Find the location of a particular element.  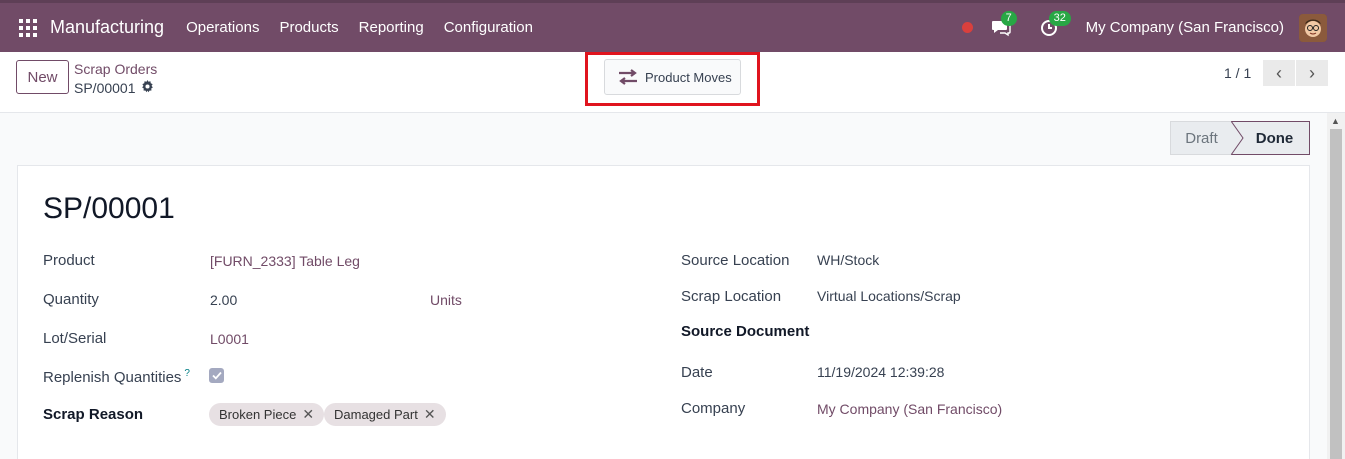

user-avatar is located at coordinates (1313, 27).